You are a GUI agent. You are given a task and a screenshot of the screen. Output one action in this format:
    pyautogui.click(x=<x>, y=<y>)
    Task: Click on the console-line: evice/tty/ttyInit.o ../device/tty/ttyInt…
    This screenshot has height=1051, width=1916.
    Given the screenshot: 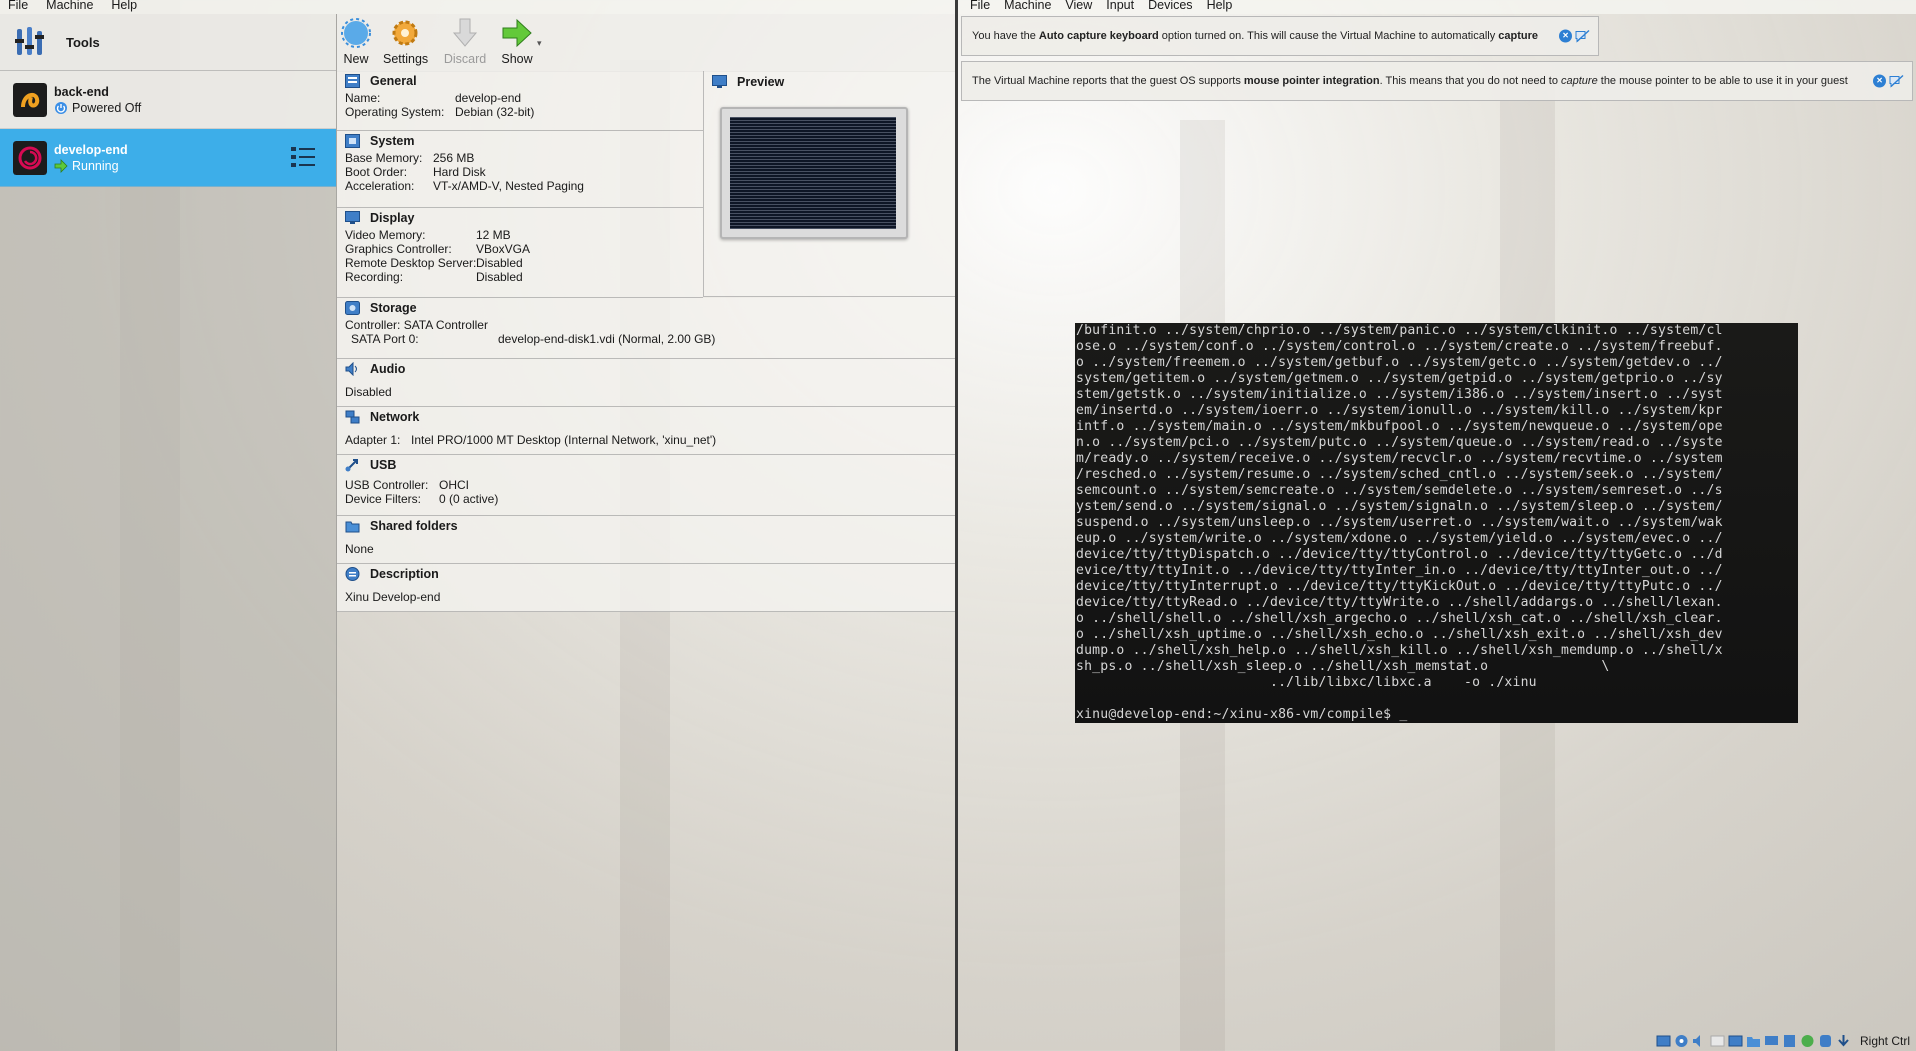 What is the action you would take?
    pyautogui.click(x=1399, y=570)
    